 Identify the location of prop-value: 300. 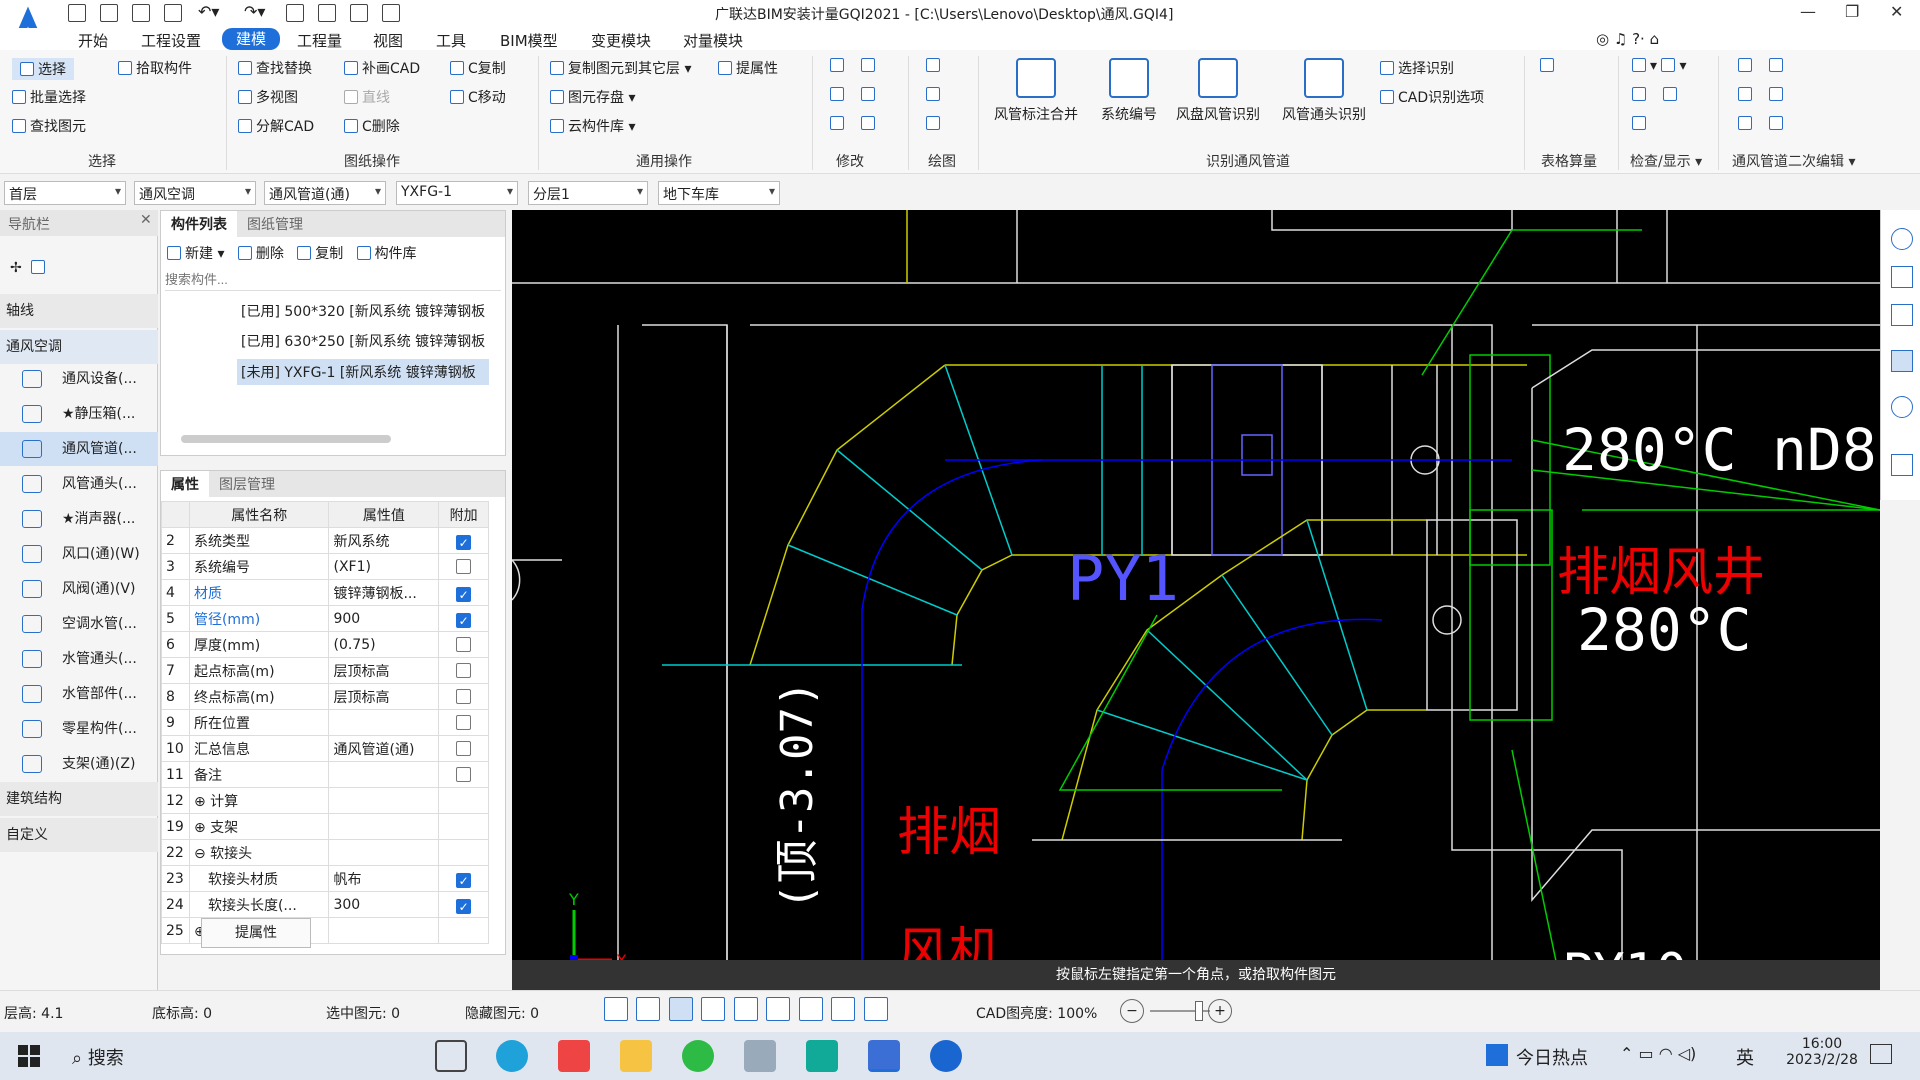
(384, 904).